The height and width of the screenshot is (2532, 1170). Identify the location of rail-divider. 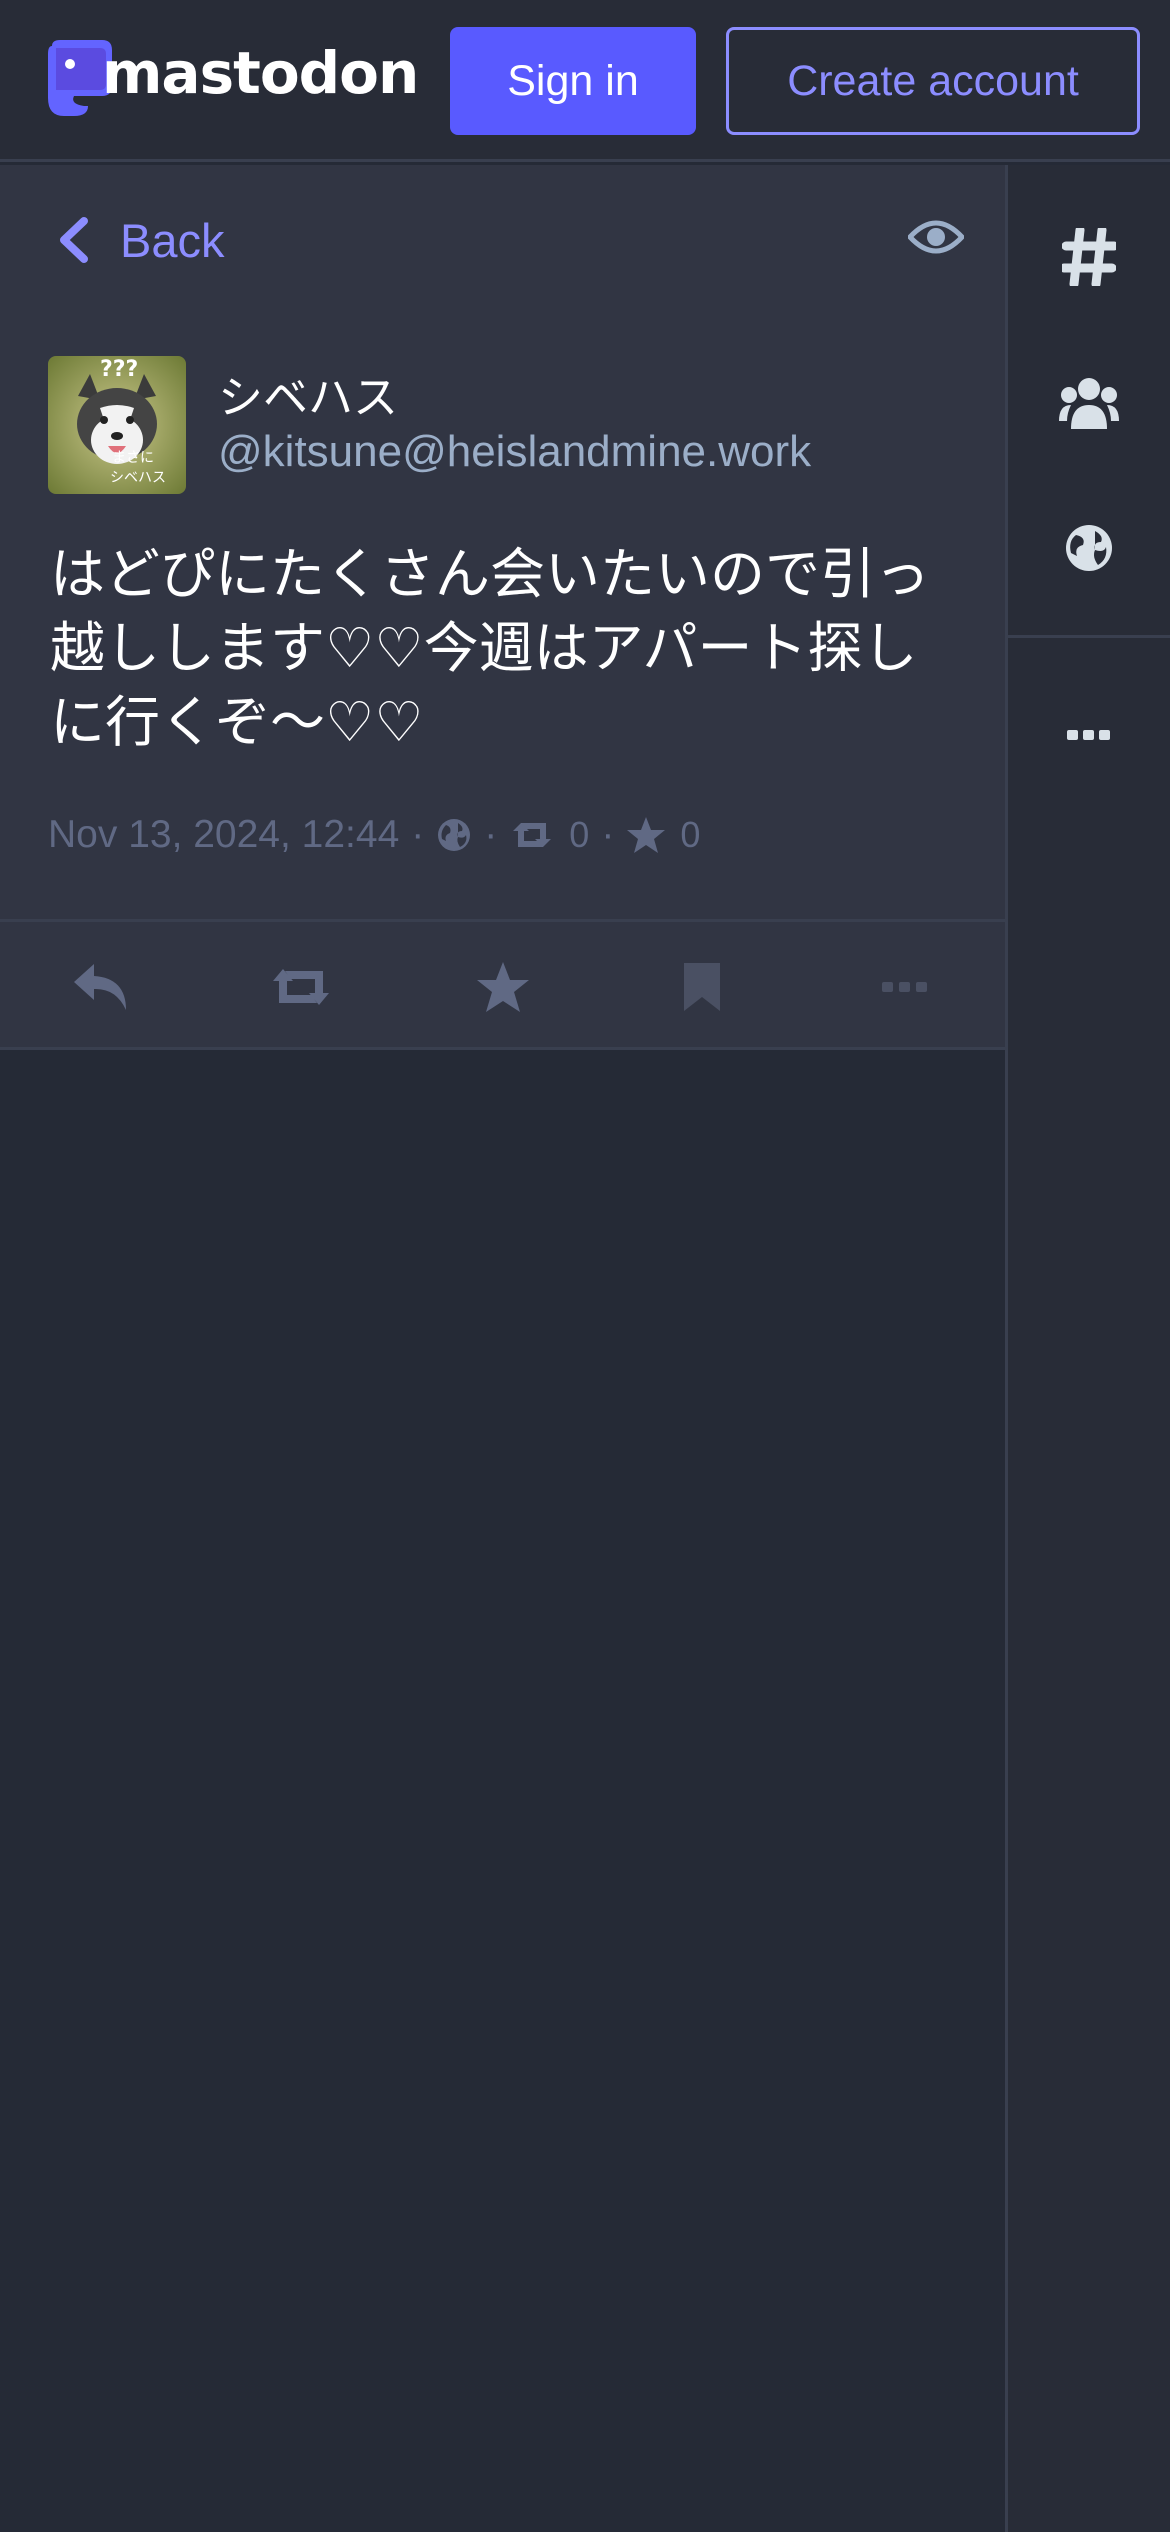
(1089, 636).